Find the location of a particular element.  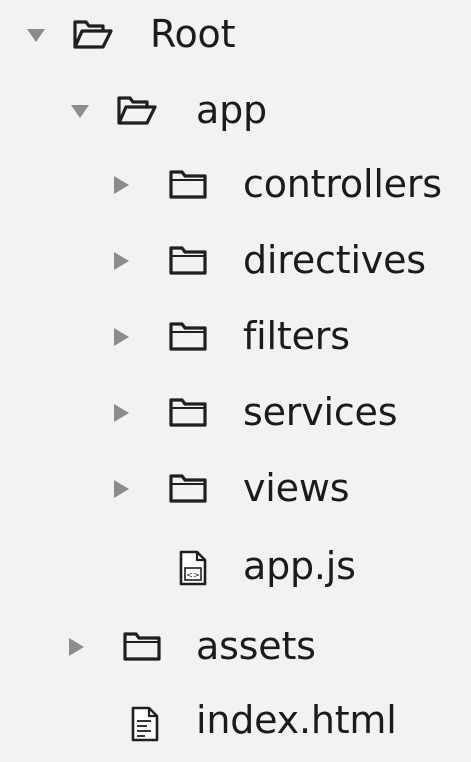

tree-label: Root is located at coordinates (193, 34).